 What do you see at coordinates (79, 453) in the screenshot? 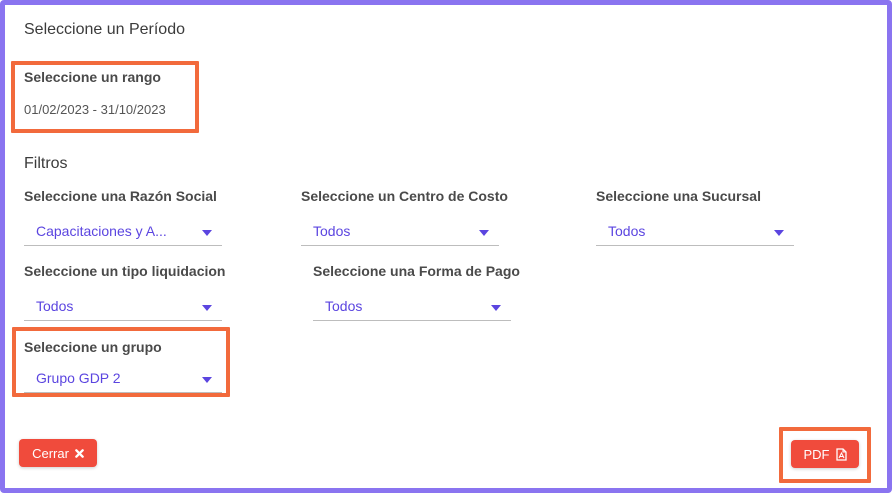
I see `close-icon` at bounding box center [79, 453].